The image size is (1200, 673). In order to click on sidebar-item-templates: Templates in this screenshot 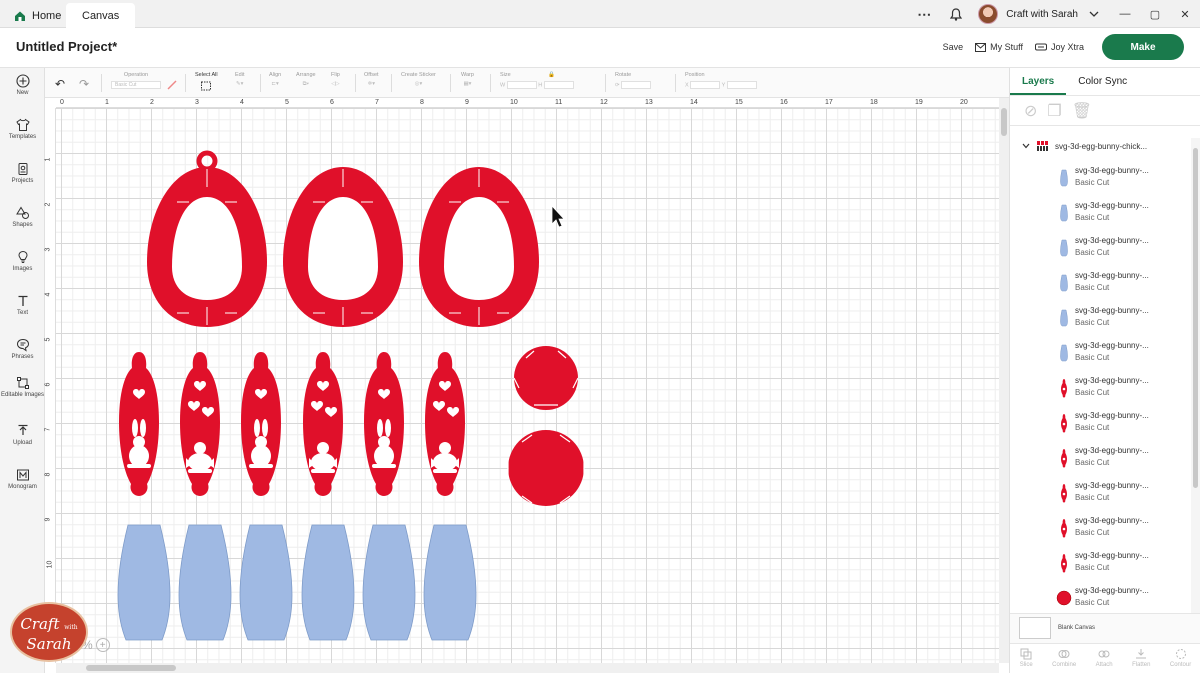, I will do `click(22, 129)`.